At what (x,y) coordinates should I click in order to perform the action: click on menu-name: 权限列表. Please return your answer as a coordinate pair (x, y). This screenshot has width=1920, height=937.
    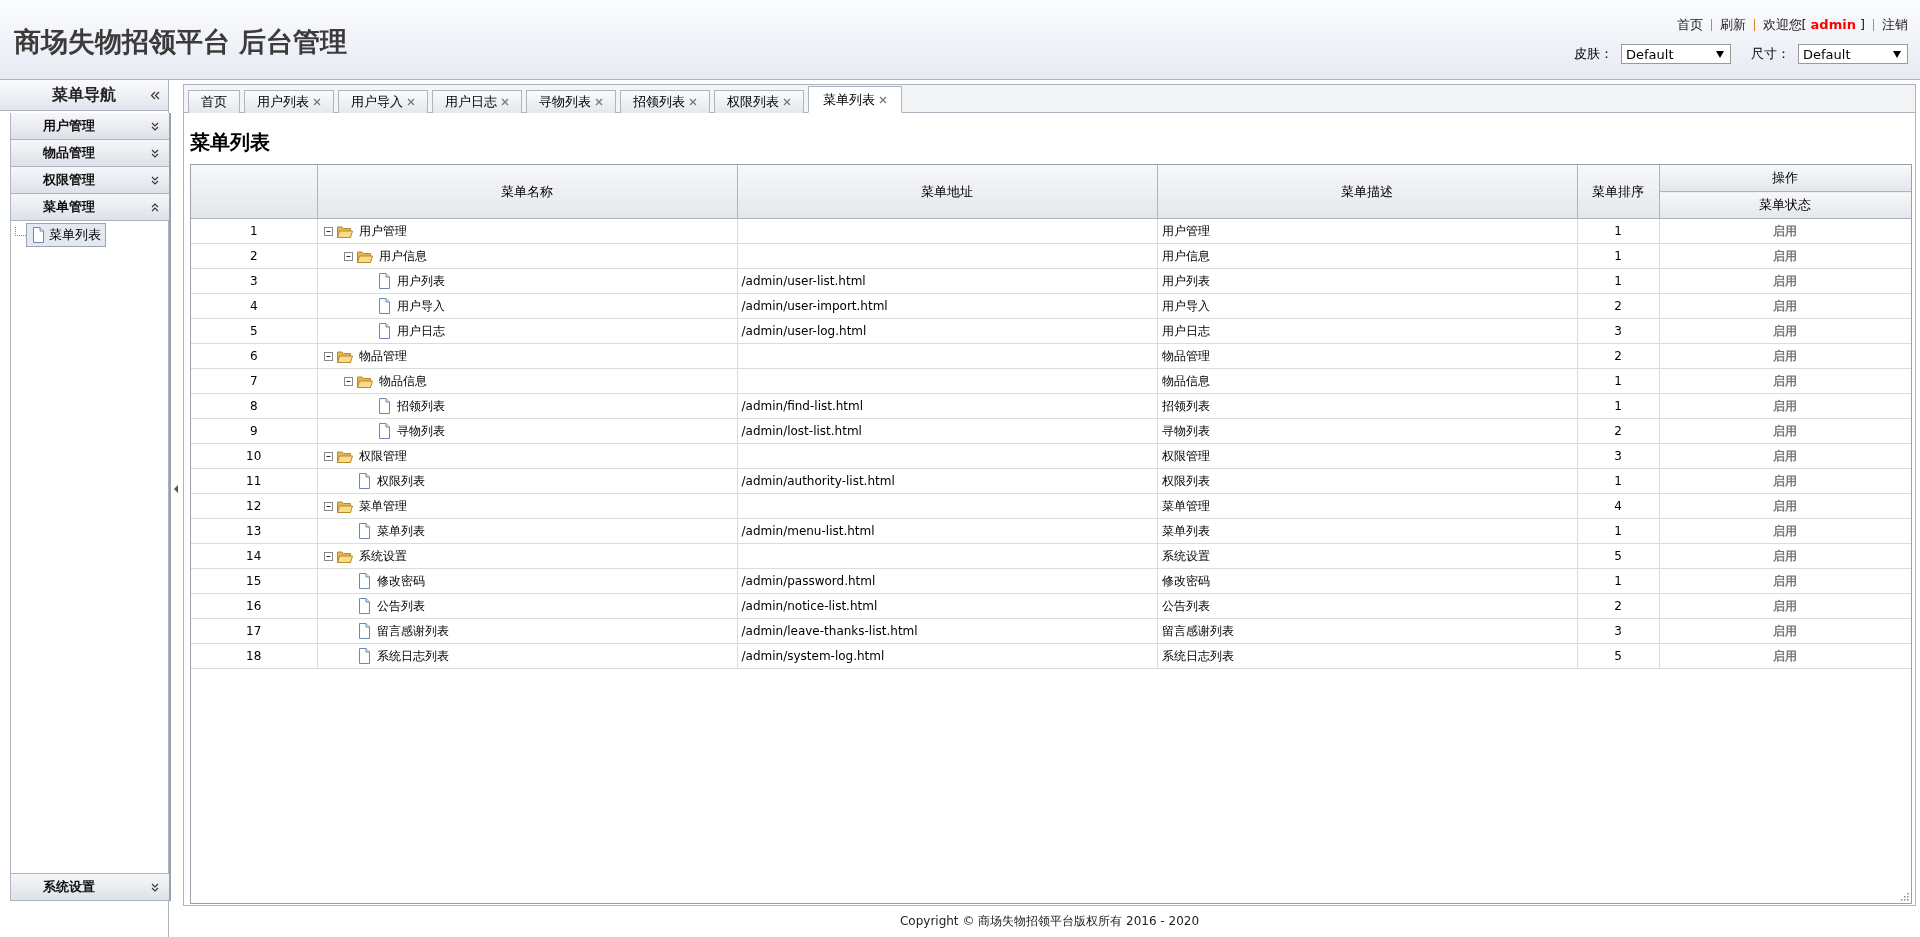
    Looking at the image, I should click on (400, 481).